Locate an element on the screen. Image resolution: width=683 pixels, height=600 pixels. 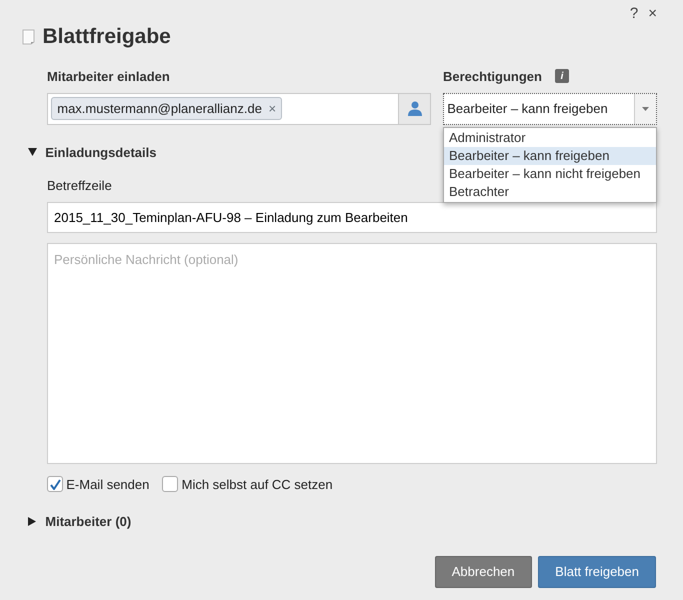
dropdown-option: Bearbeiter – kann nicht freigeben is located at coordinates (550, 173).